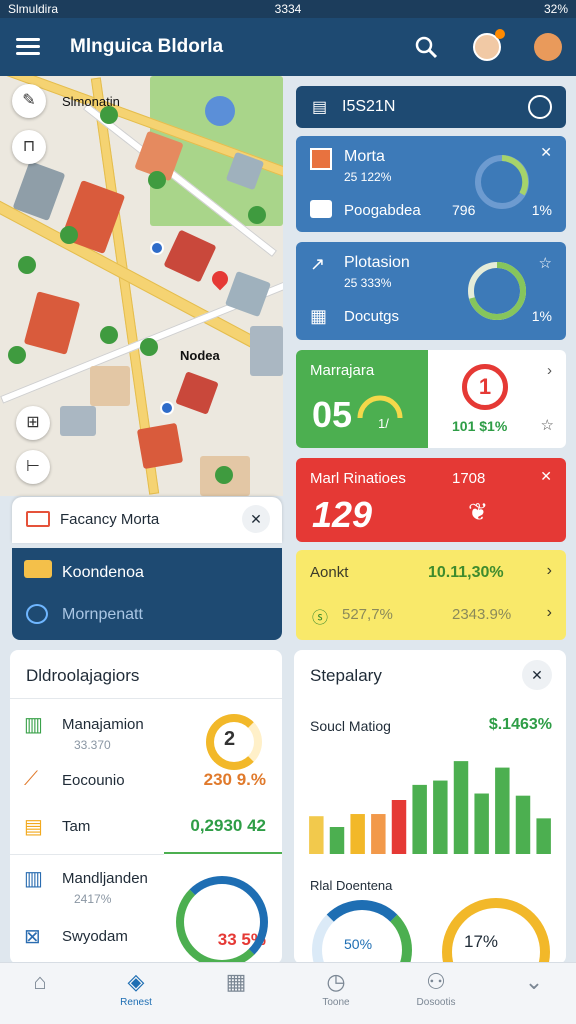 The height and width of the screenshot is (1024, 576). What do you see at coordinates (346, 675) in the screenshot?
I see `right-panel-title: Stepalary` at bounding box center [346, 675].